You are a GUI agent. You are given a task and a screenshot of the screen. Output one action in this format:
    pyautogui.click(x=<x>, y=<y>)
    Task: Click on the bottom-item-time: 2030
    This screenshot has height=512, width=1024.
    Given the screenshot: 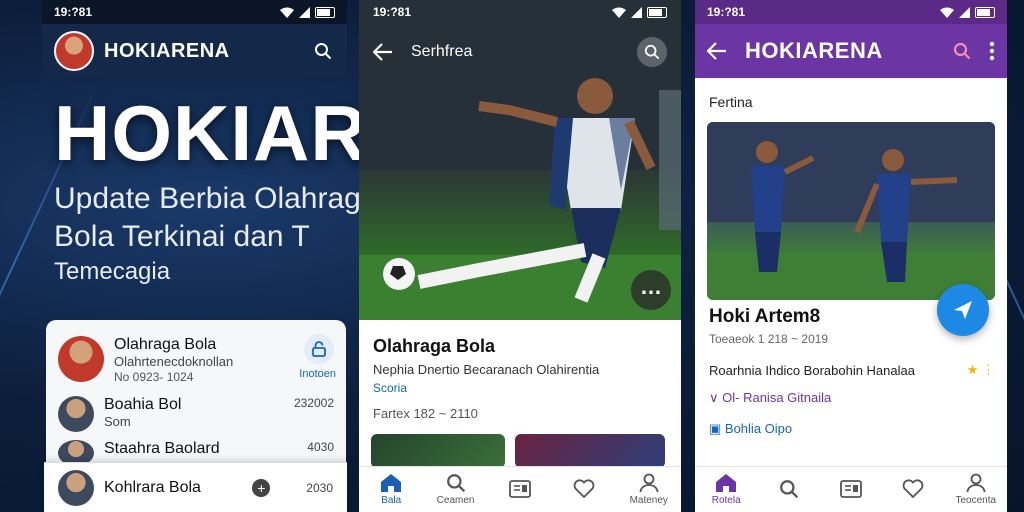 What is the action you would take?
    pyautogui.click(x=319, y=487)
    